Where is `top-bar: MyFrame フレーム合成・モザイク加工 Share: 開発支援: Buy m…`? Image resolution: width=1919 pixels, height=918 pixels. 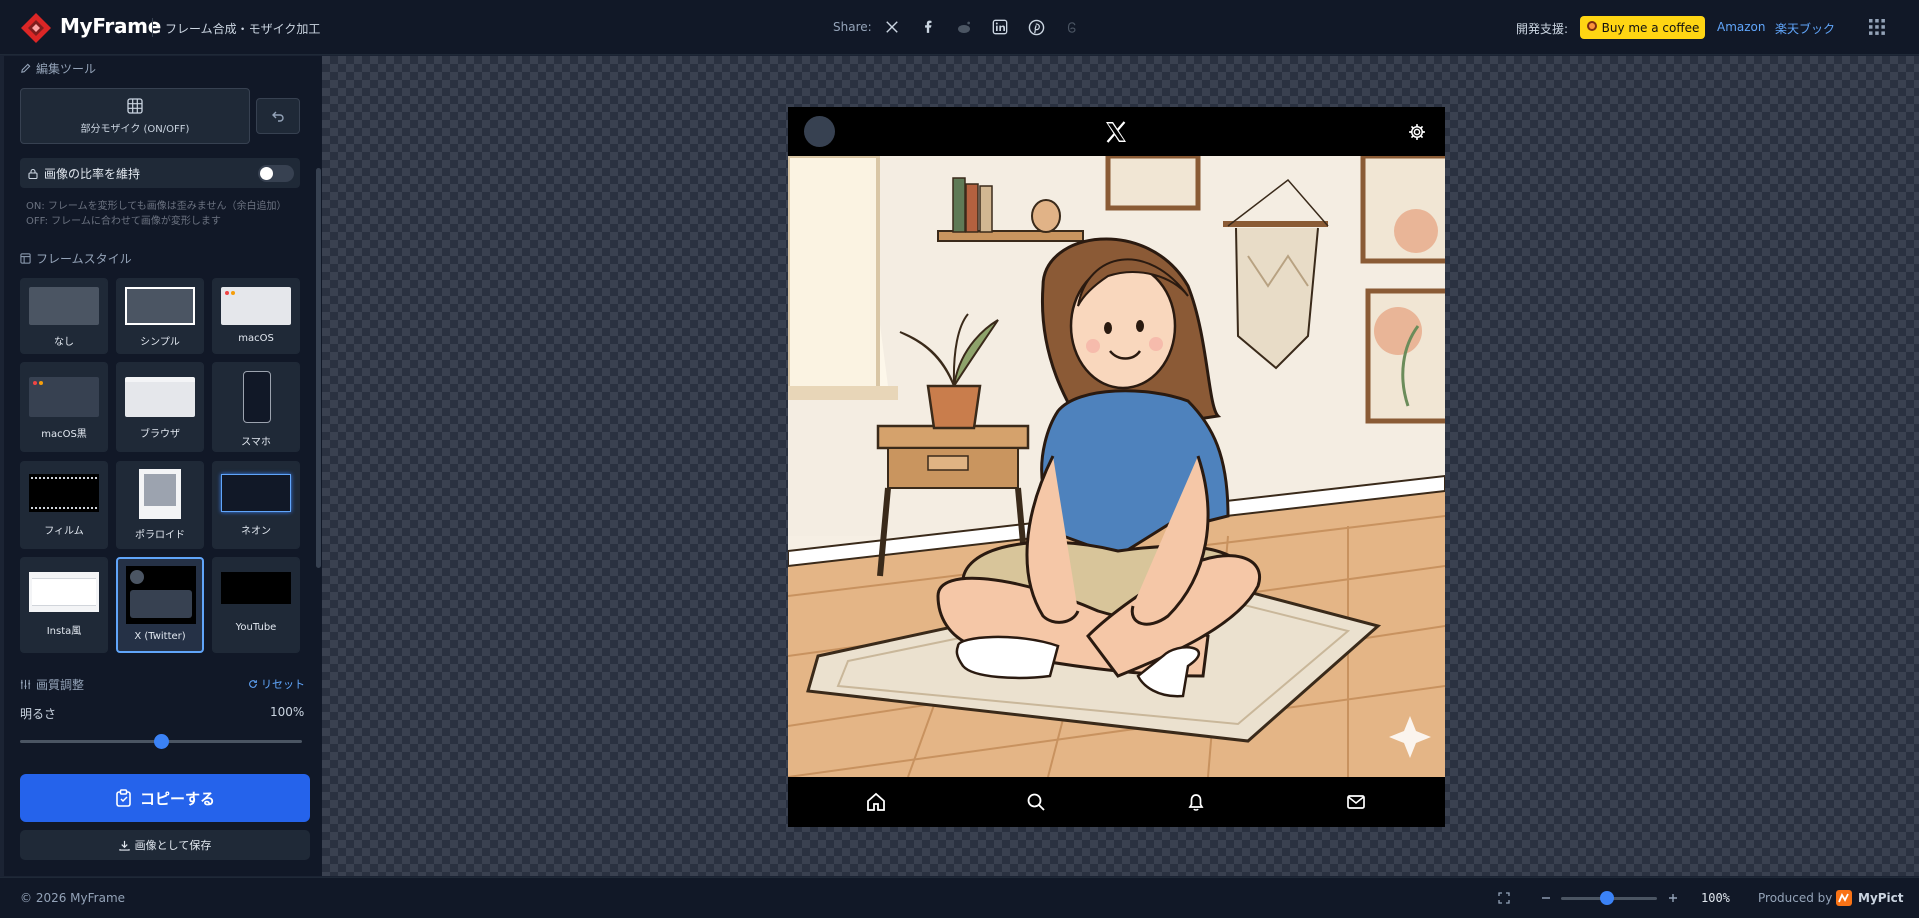 top-bar: MyFrame フレーム合成・モザイク加工 Share: 開発支援: Buy m… is located at coordinates (959, 27).